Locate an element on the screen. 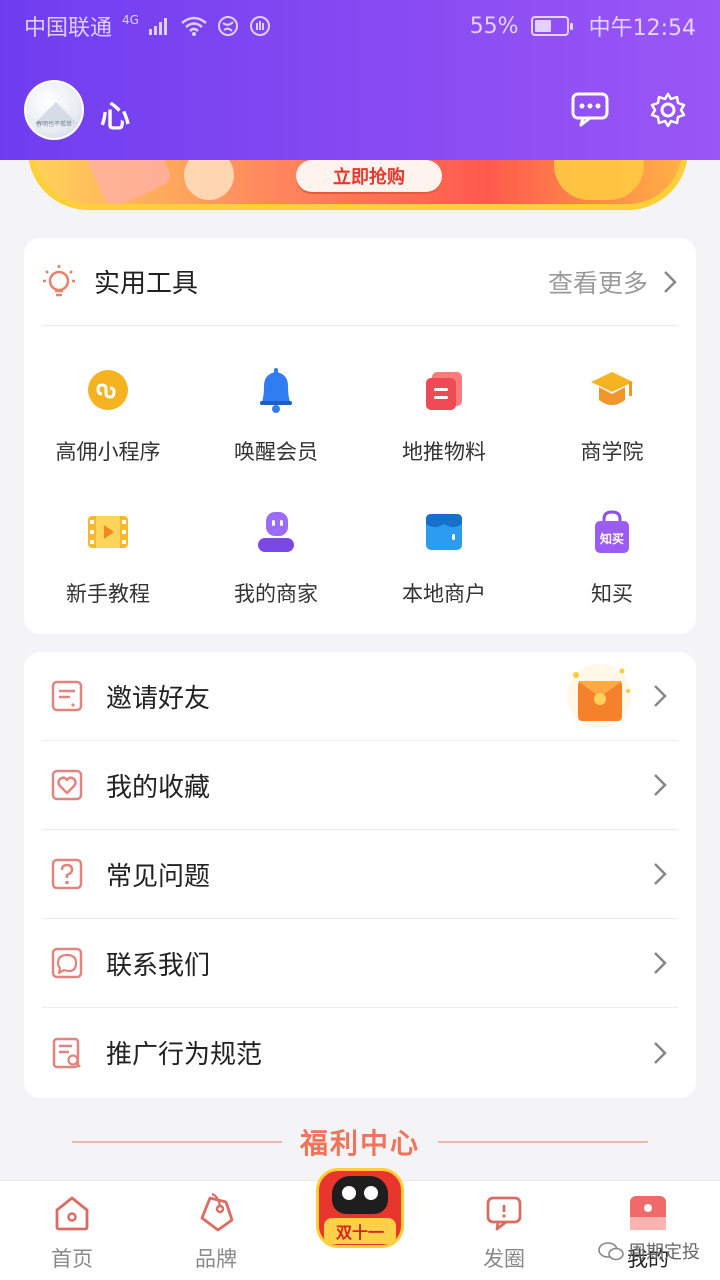 The height and width of the screenshot is (1280, 720). heart-icon is located at coordinates (67, 785).